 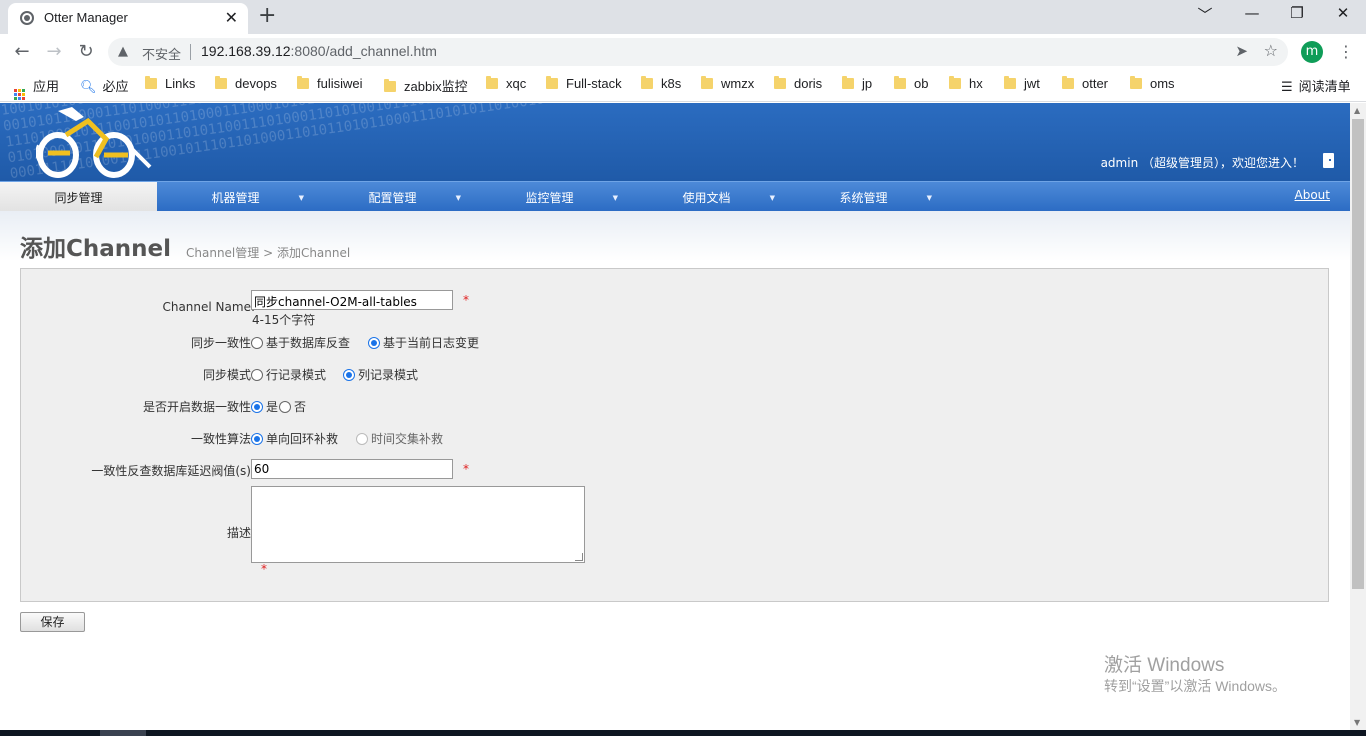 I want to click on menu-sync-management: 同步管理, so click(x=78, y=197).